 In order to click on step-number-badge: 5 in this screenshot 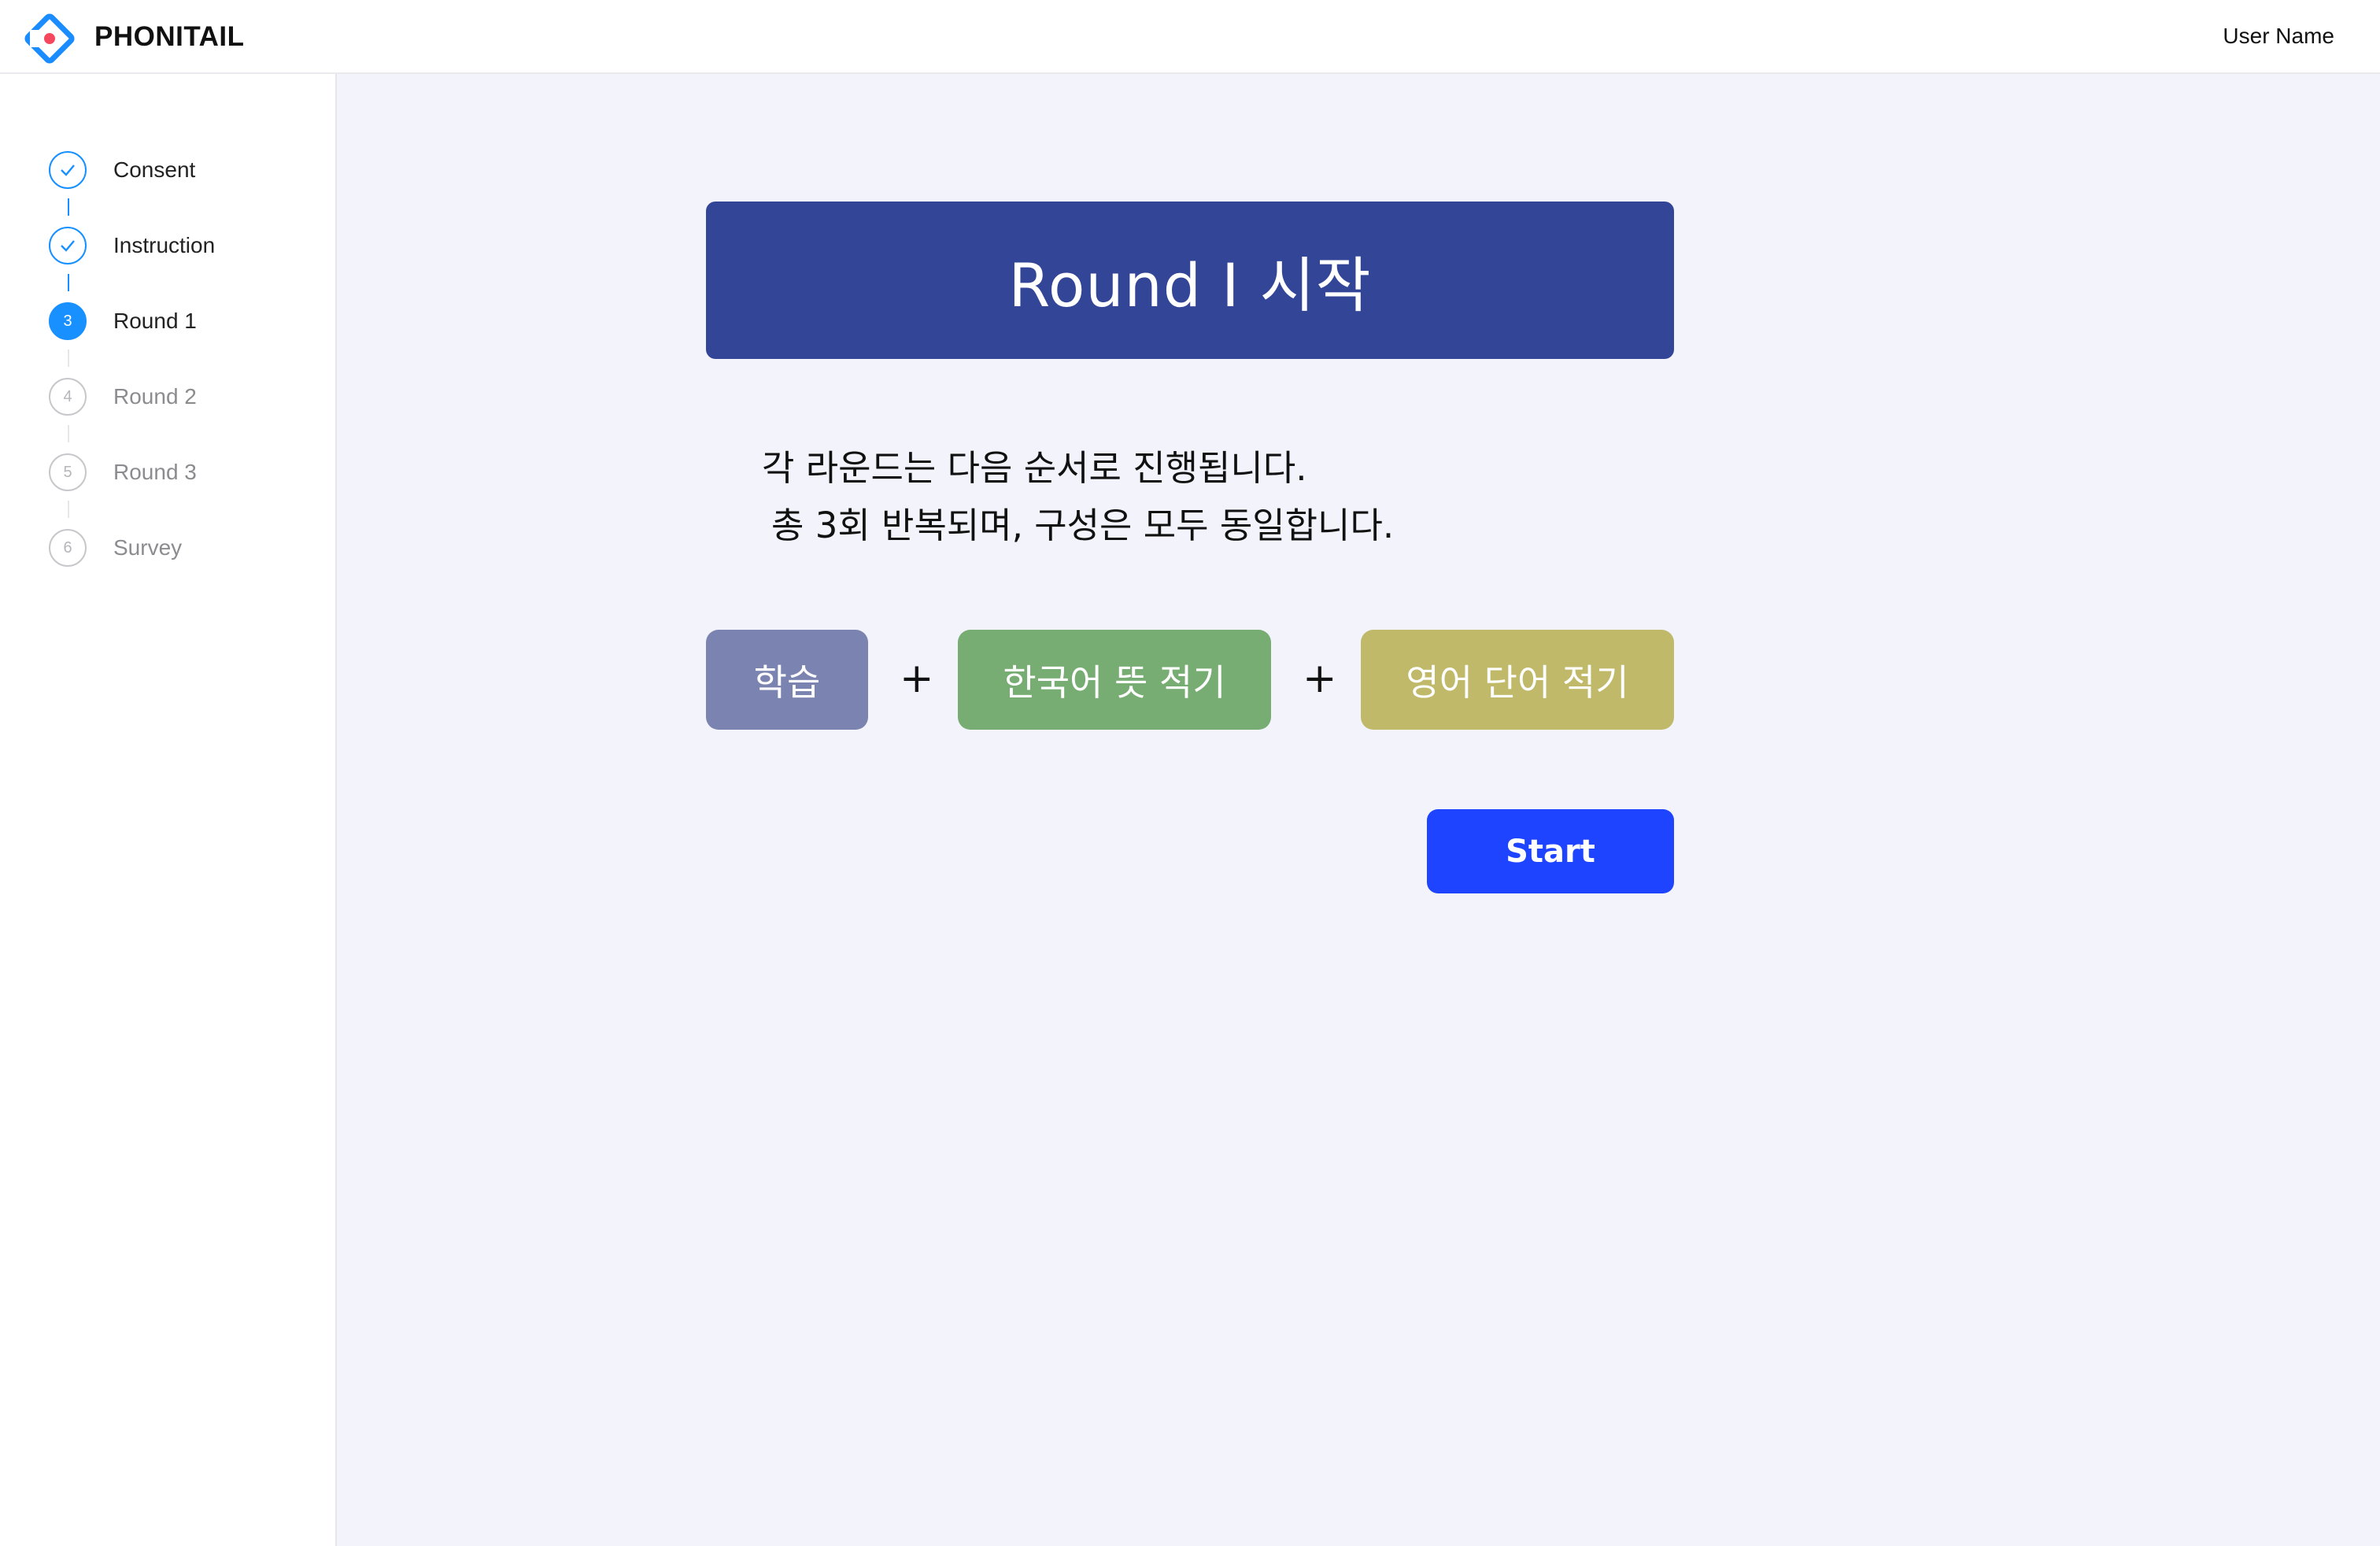, I will do `click(68, 472)`.